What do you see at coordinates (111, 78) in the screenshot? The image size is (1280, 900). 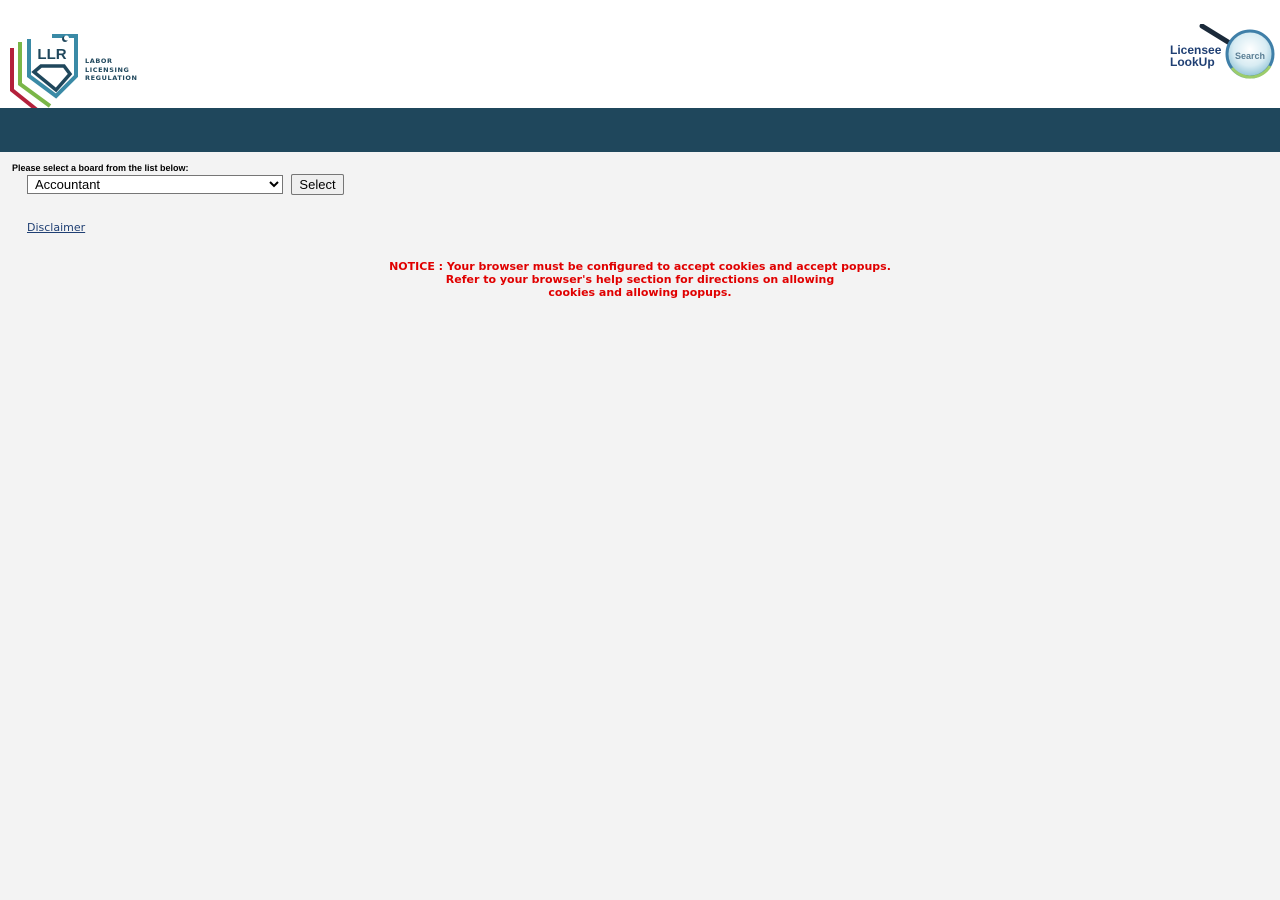 I see `logo-line-regulation: REGULATION` at bounding box center [111, 78].